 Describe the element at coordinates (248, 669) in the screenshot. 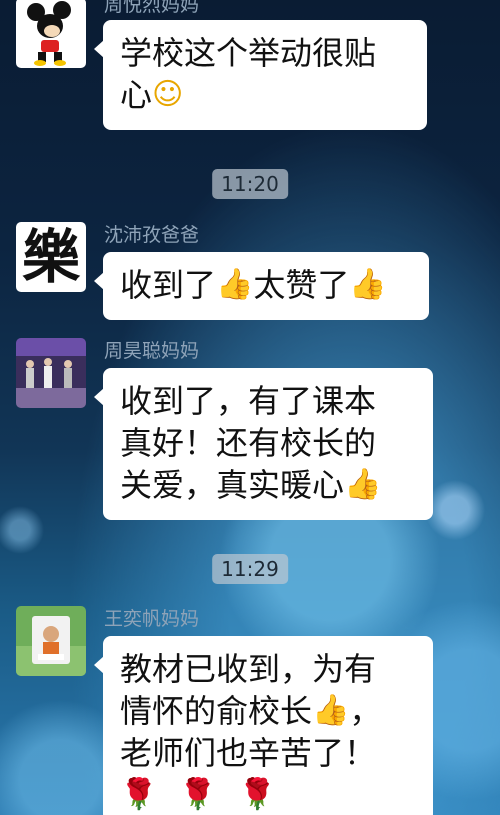

I see `message-line: 教材已收到，为有` at that location.